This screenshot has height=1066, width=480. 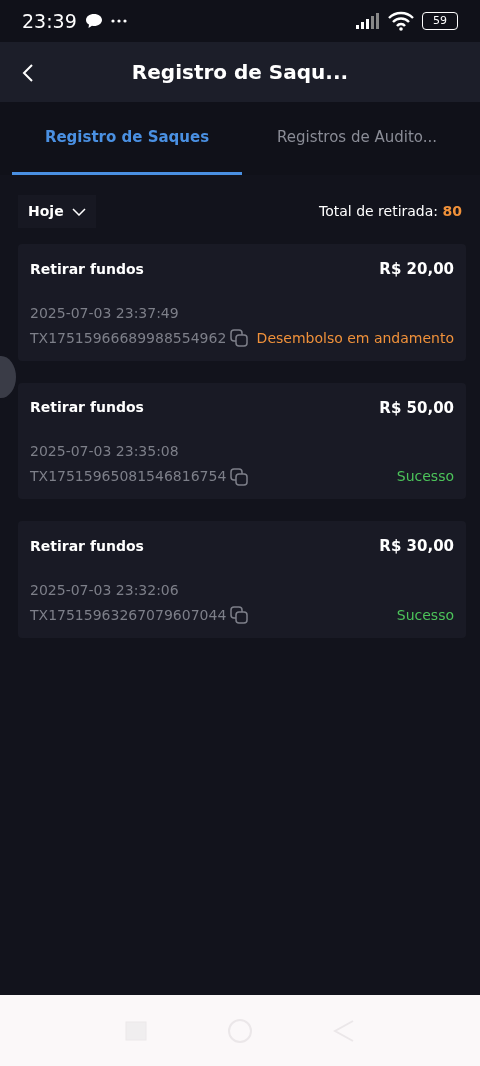 I want to click on record-amount: R$ 50,00, so click(x=416, y=408).